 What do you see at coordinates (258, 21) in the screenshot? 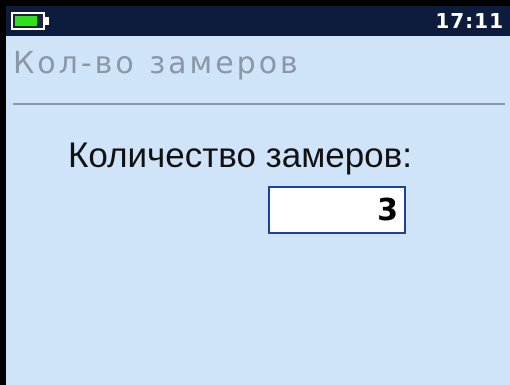
I see `status-bar: 17:11` at bounding box center [258, 21].